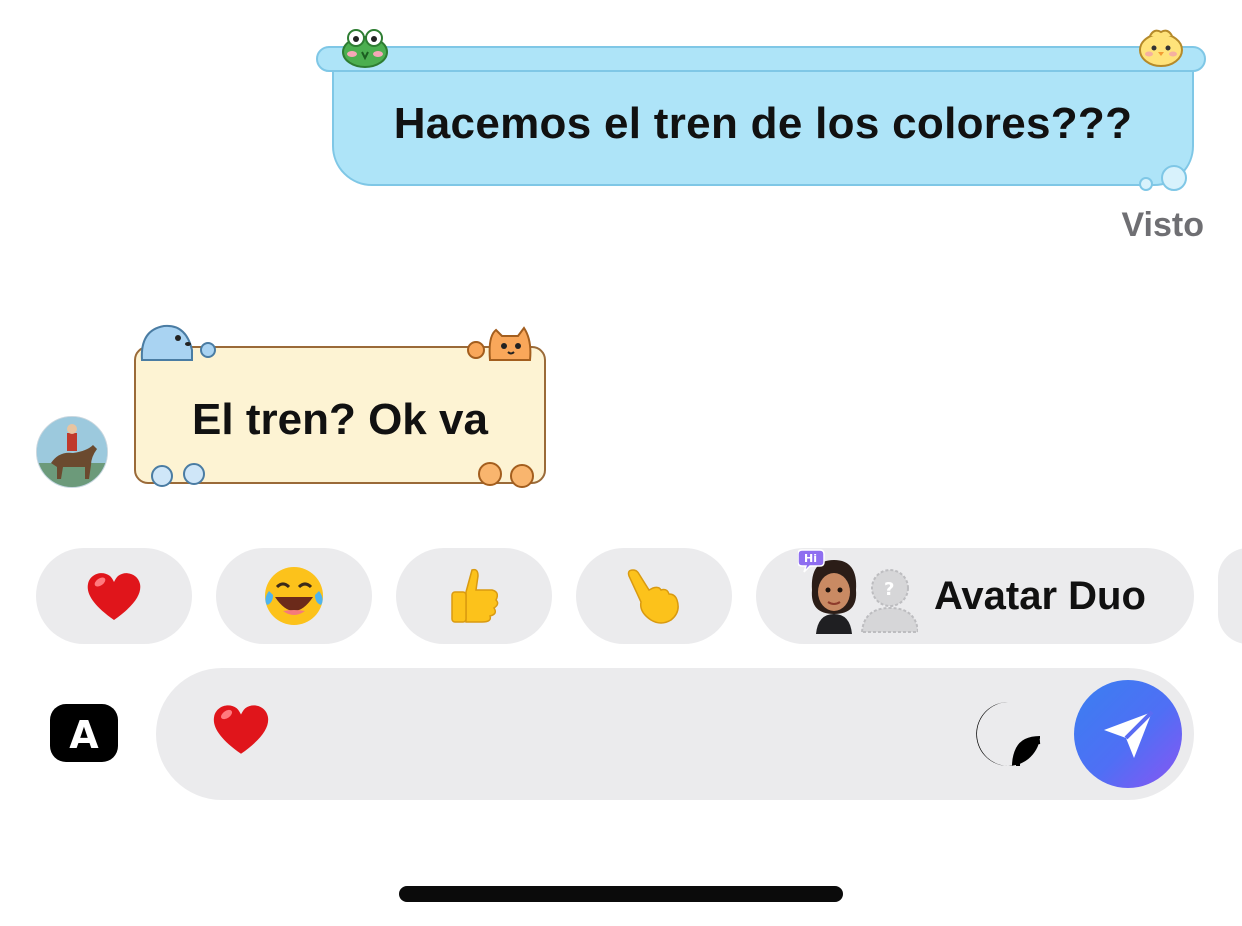 The width and height of the screenshot is (1242, 926). Describe the element at coordinates (365, 45) in the screenshot. I see `frog-sticker-icon` at that location.